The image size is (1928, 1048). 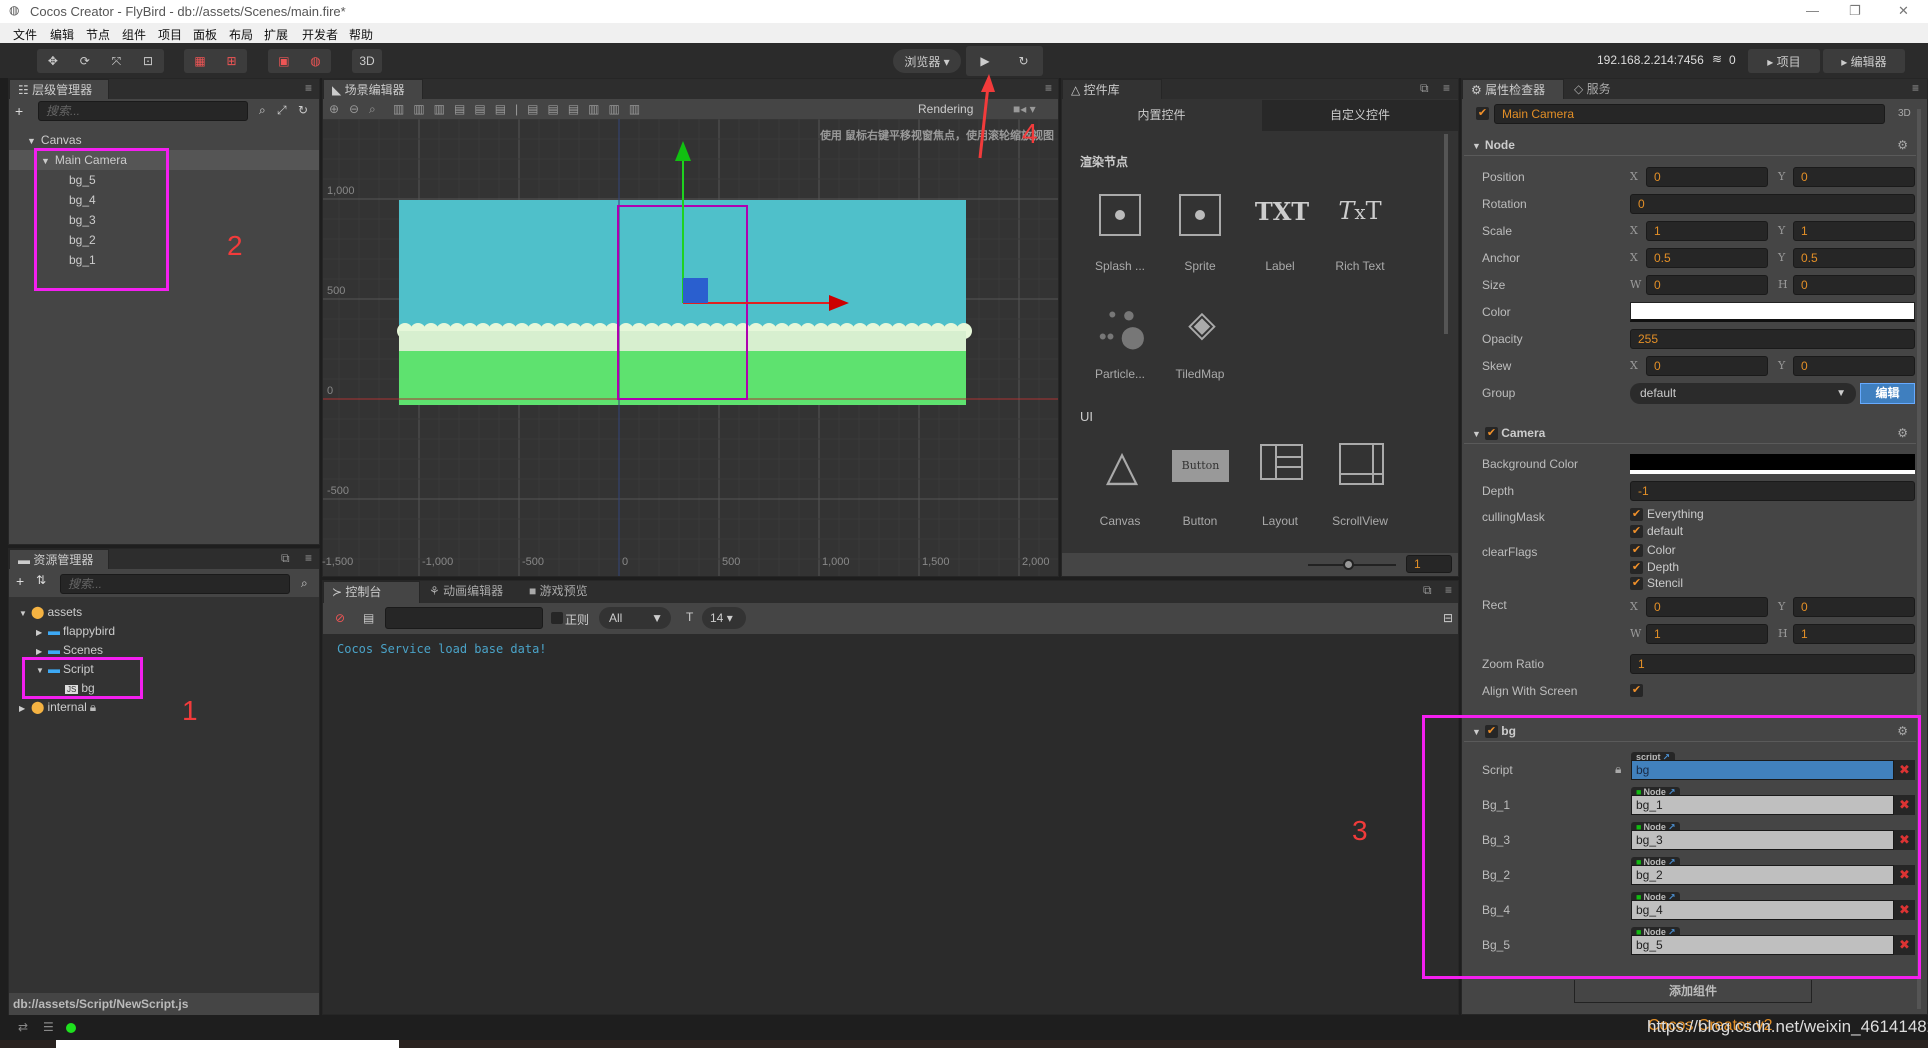 I want to click on menu-project: 项目, so click(x=170, y=34).